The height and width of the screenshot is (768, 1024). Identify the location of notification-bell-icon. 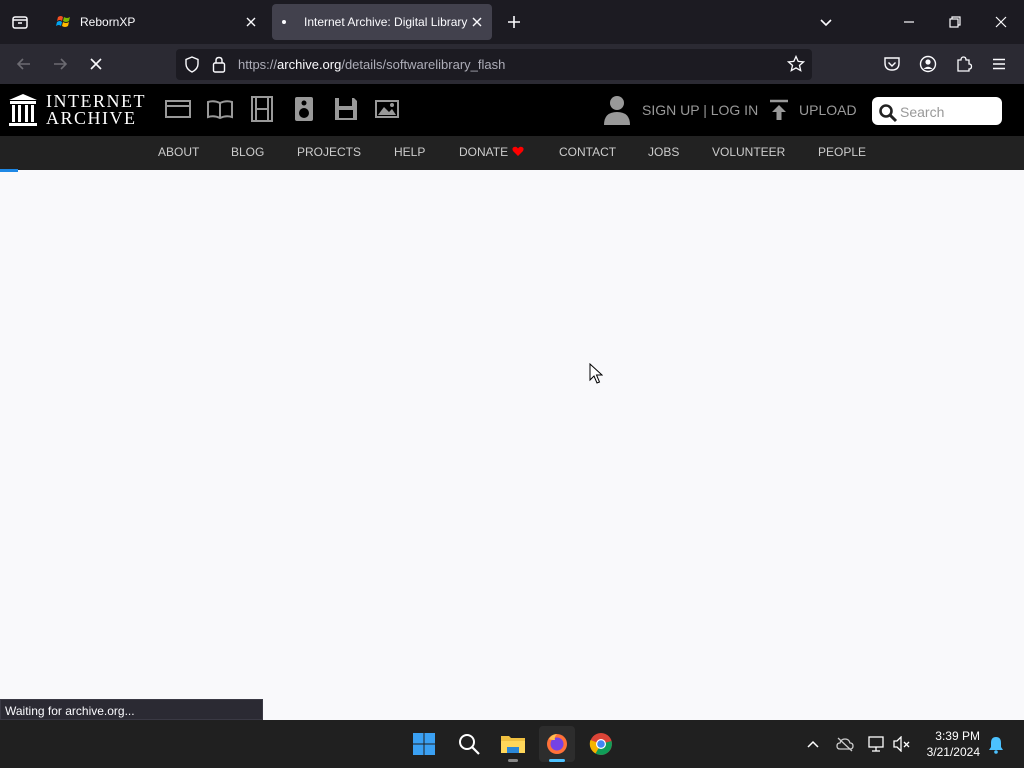
(996, 745).